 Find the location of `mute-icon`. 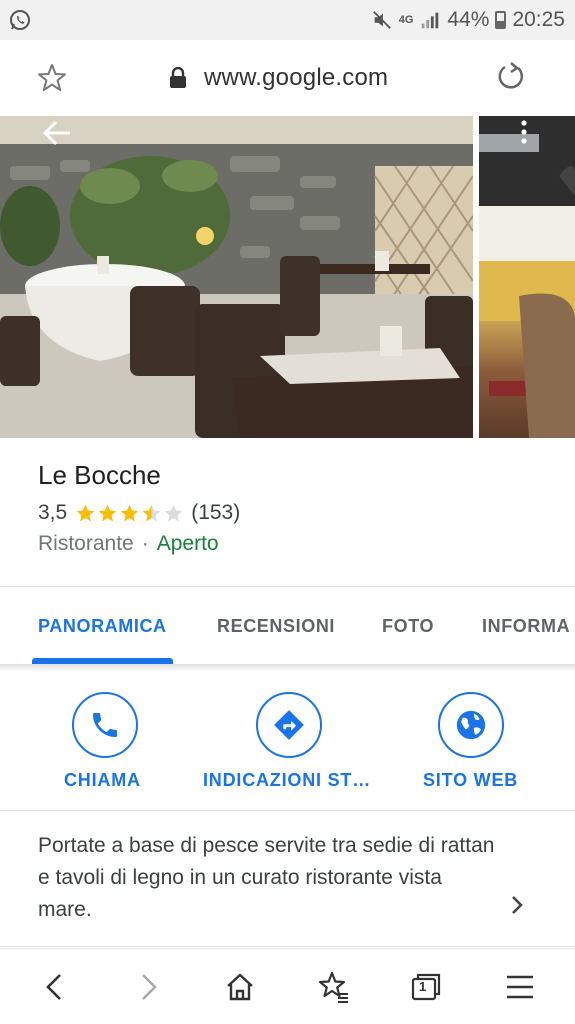

mute-icon is located at coordinates (381, 20).